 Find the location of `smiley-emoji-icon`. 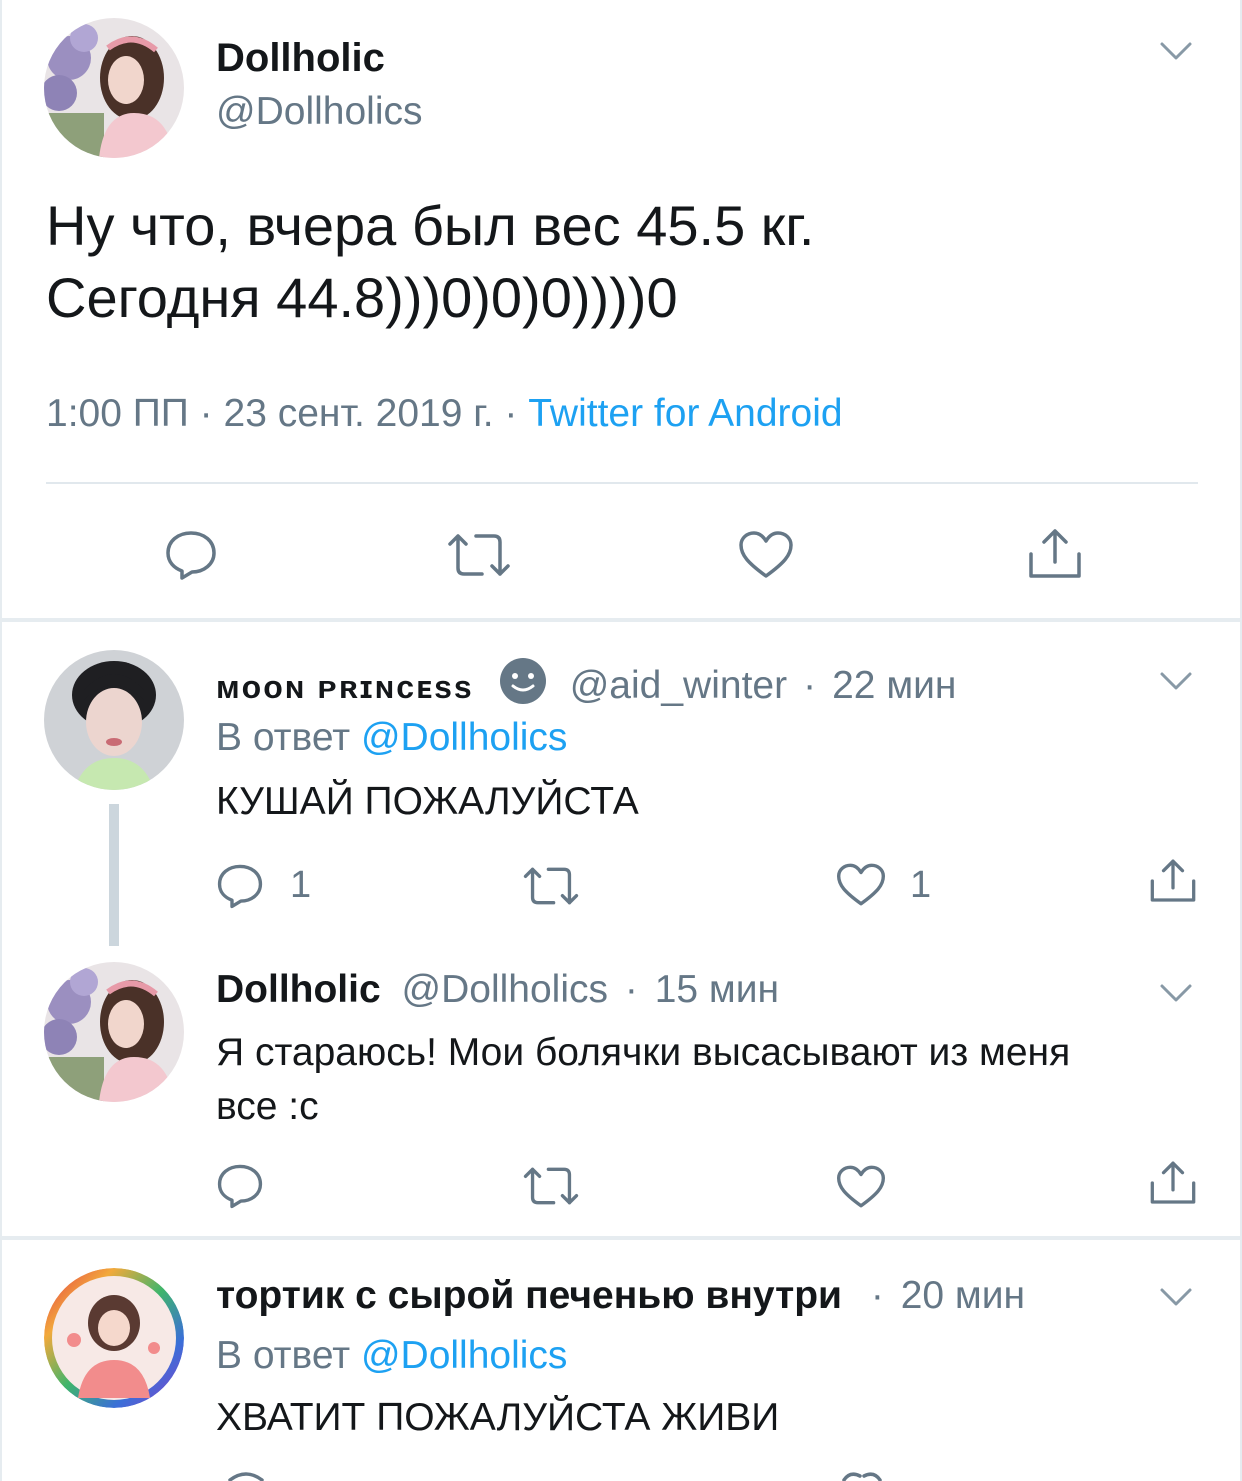

smiley-emoji-icon is located at coordinates (523, 681).